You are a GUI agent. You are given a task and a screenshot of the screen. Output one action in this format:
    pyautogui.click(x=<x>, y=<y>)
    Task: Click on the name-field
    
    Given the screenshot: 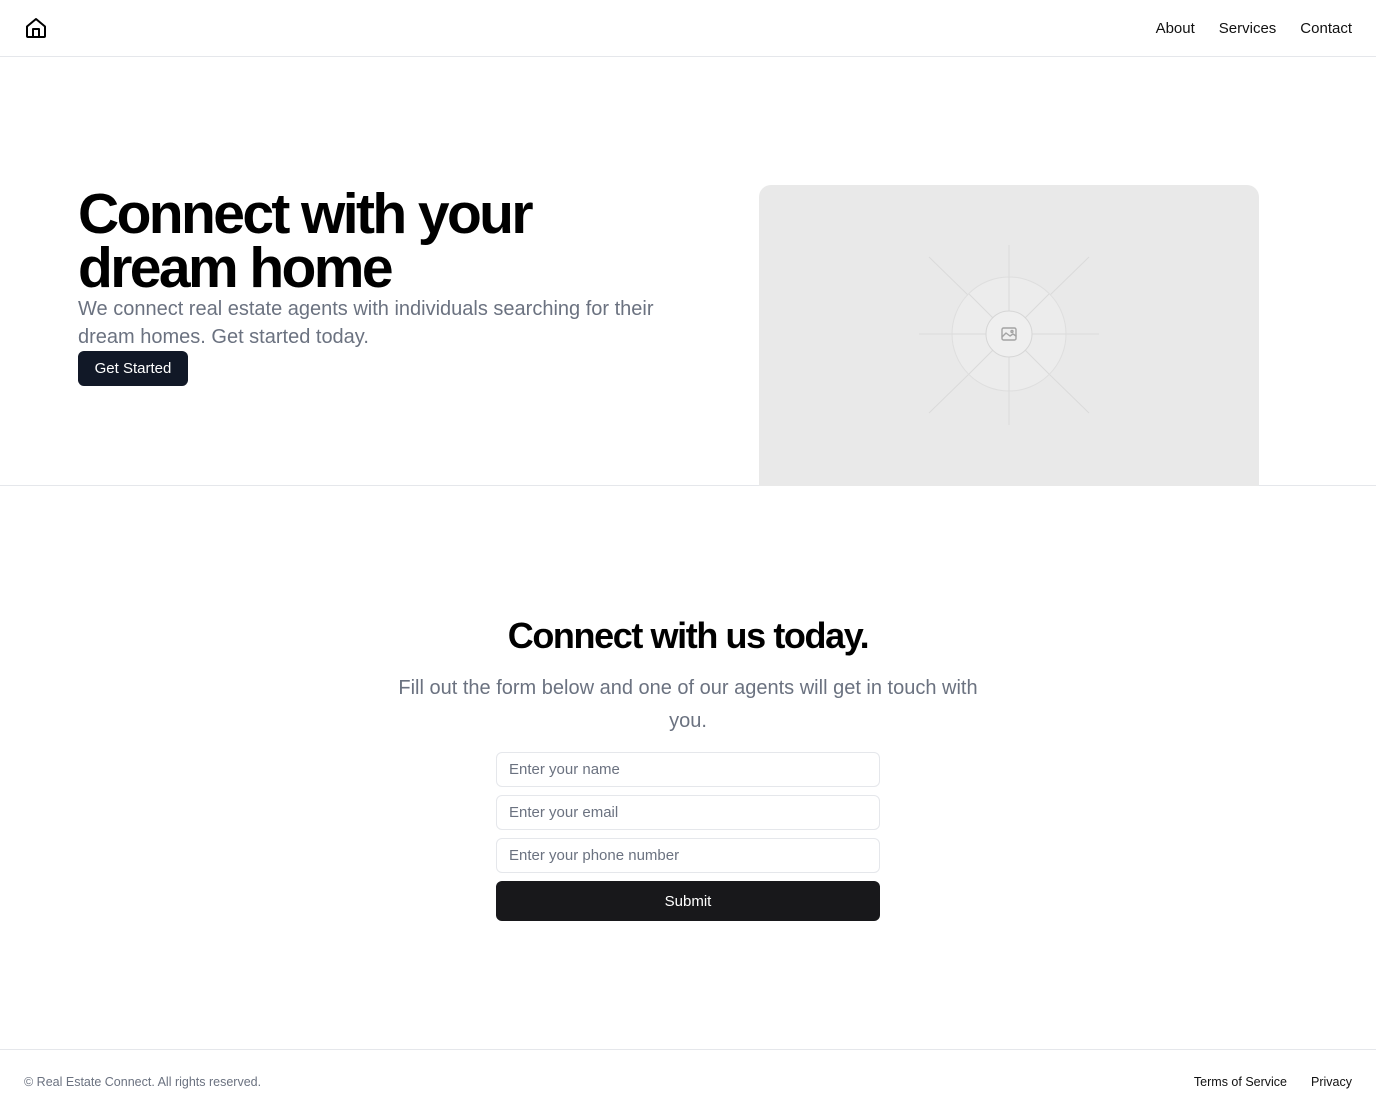 What is the action you would take?
    pyautogui.click(x=688, y=769)
    